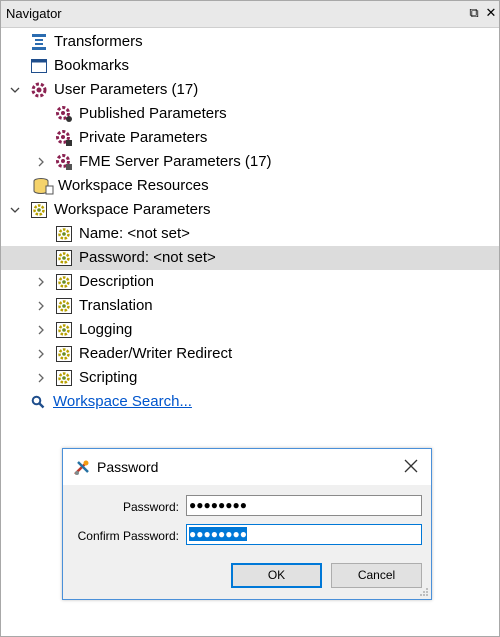 Image resolution: width=500 pixels, height=637 pixels. What do you see at coordinates (117, 281) in the screenshot?
I see `tree-item-label: Description` at bounding box center [117, 281].